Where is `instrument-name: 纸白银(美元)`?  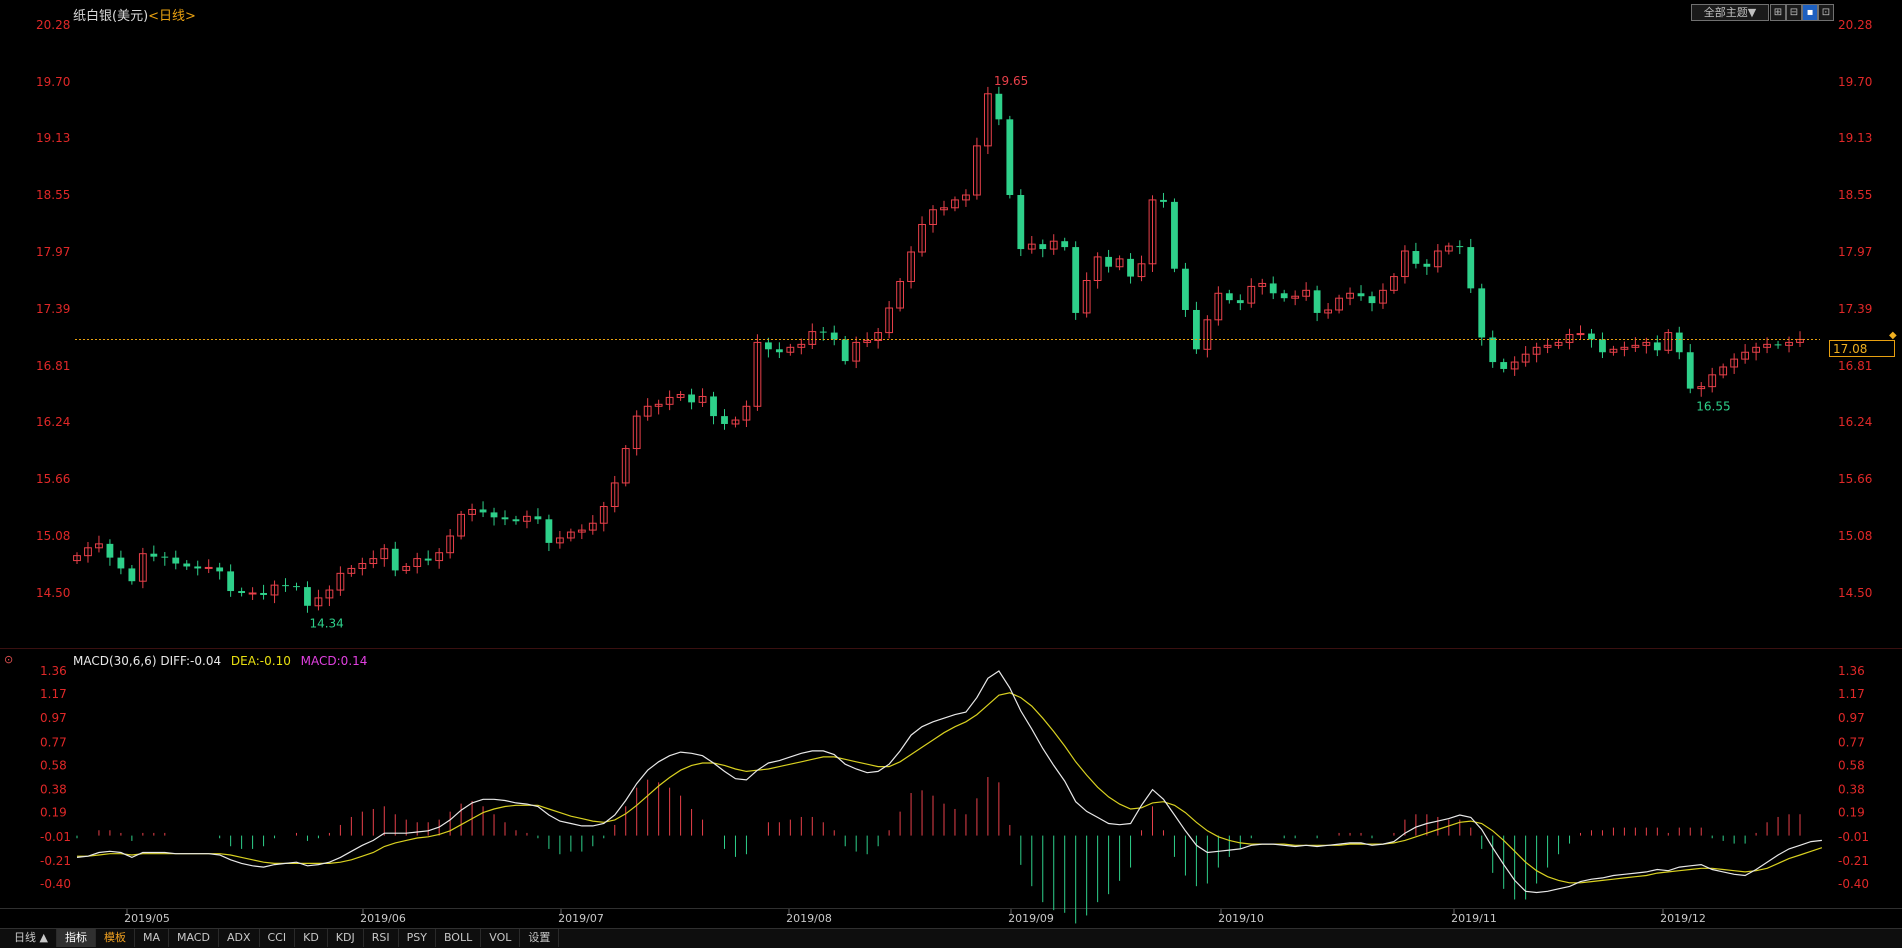
instrument-name: 纸白银(美元) is located at coordinates (111, 16).